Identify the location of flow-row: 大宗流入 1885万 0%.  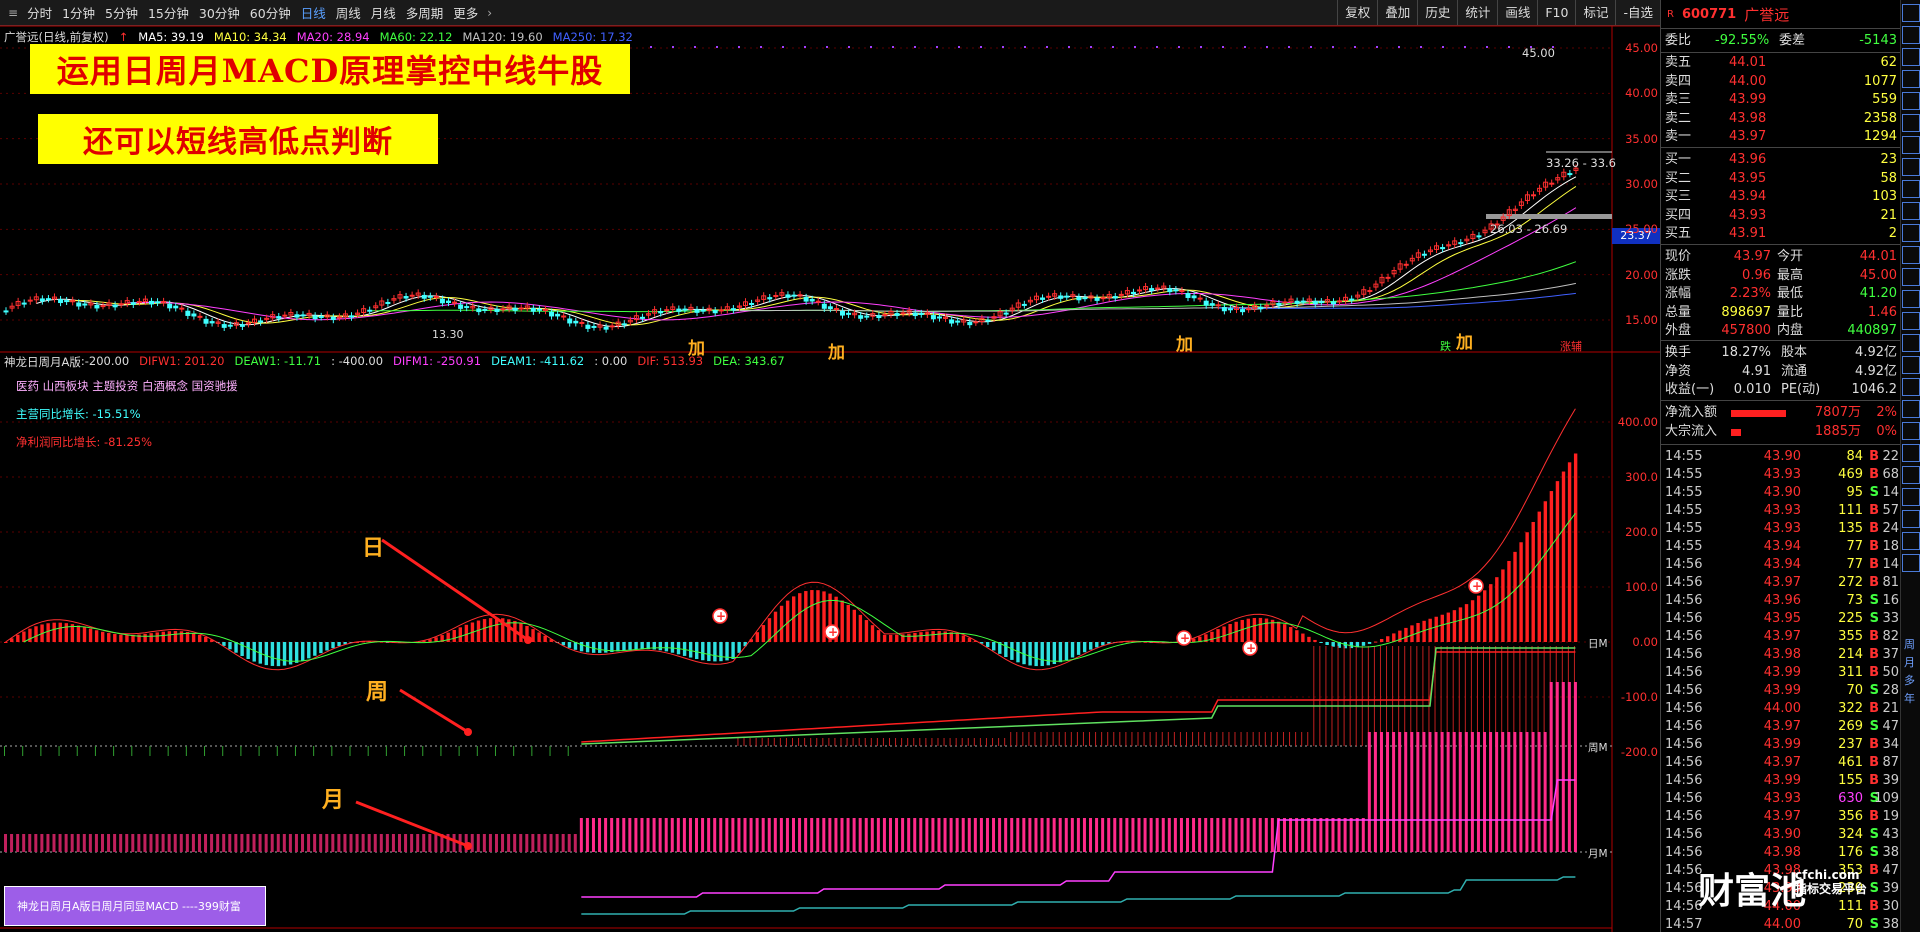
(1781, 431).